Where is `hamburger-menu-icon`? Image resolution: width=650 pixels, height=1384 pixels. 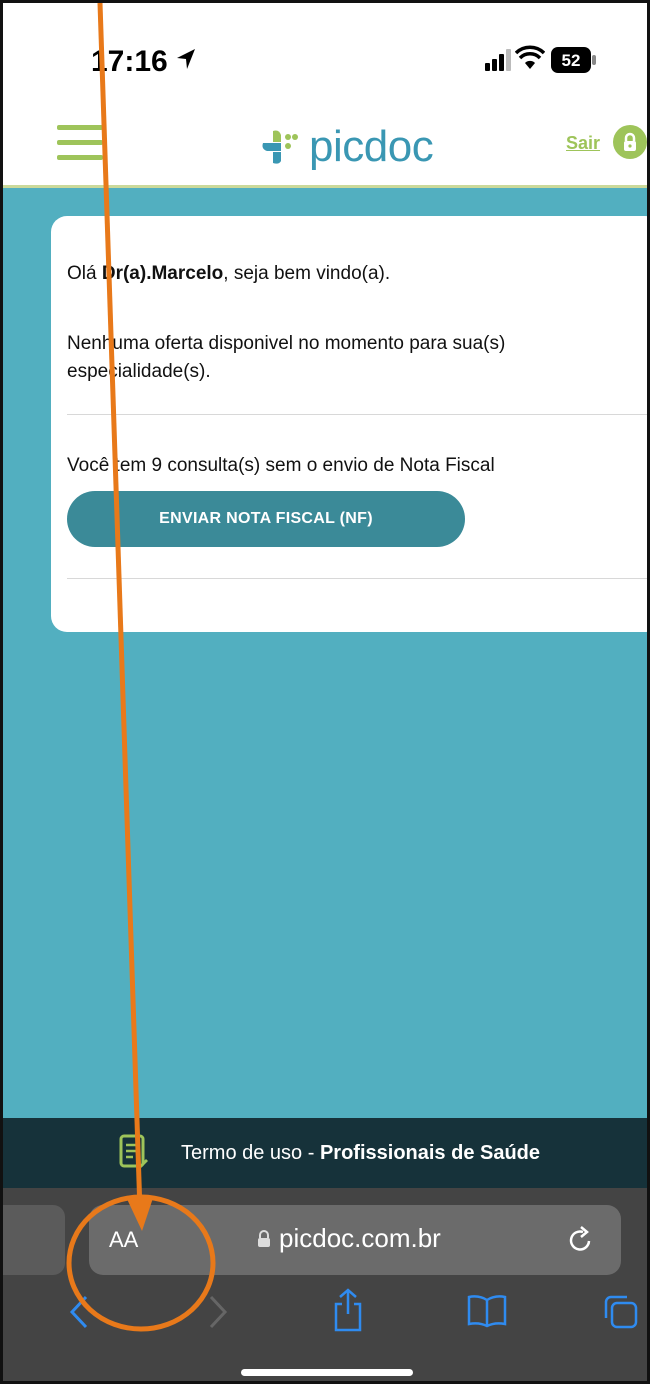
hamburger-menu-icon is located at coordinates (80, 143).